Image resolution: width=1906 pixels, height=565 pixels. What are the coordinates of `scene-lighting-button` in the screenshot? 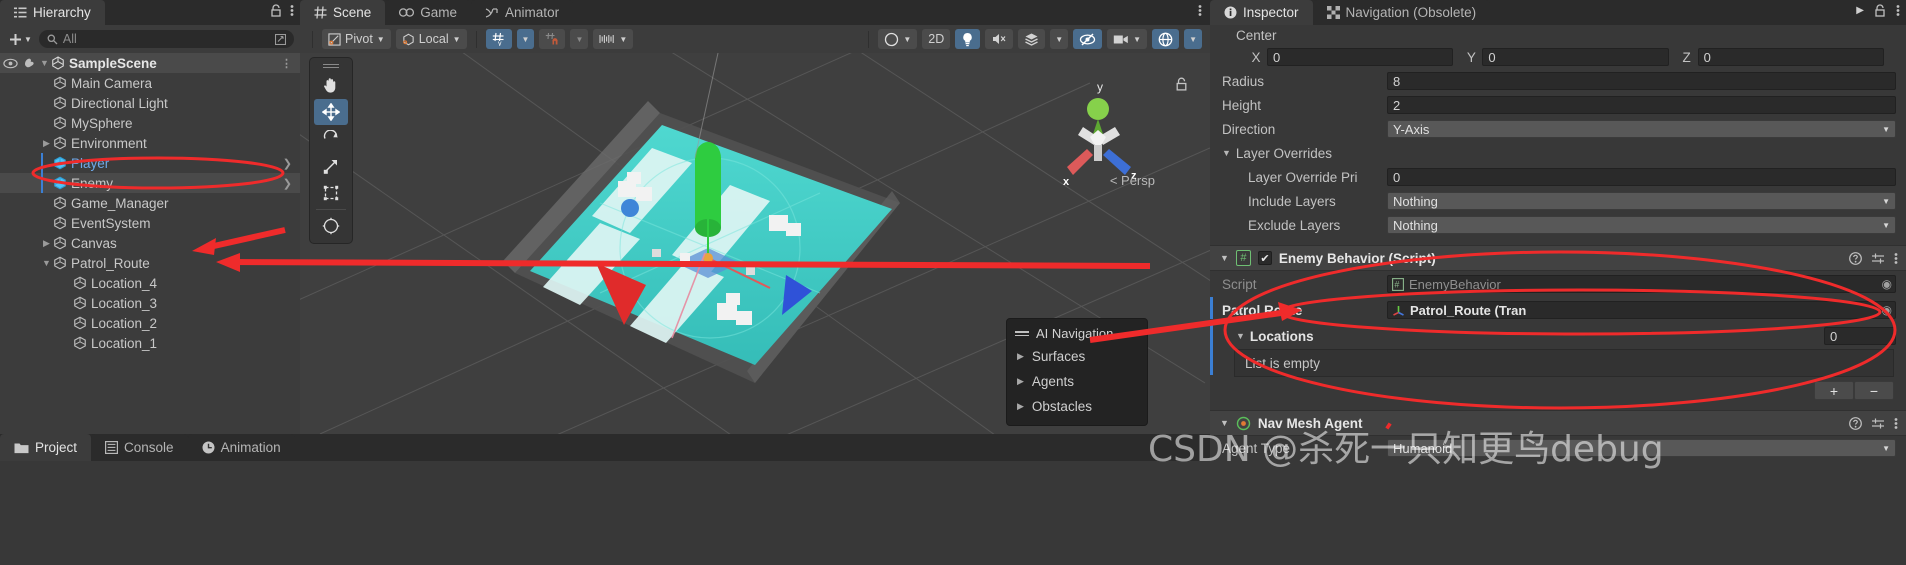 It's located at (968, 39).